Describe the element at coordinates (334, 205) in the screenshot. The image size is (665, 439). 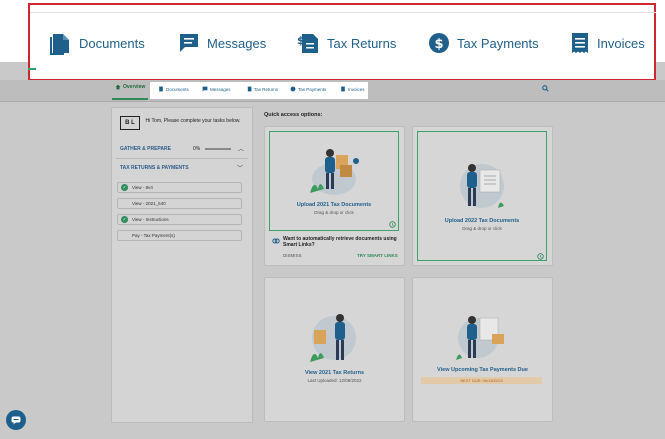
I see `upload-2021-title: Upload 2021 Tax Documents` at that location.